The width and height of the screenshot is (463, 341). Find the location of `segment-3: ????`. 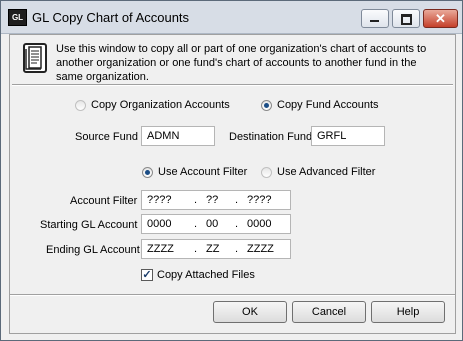

segment-3: ???? is located at coordinates (259, 200).